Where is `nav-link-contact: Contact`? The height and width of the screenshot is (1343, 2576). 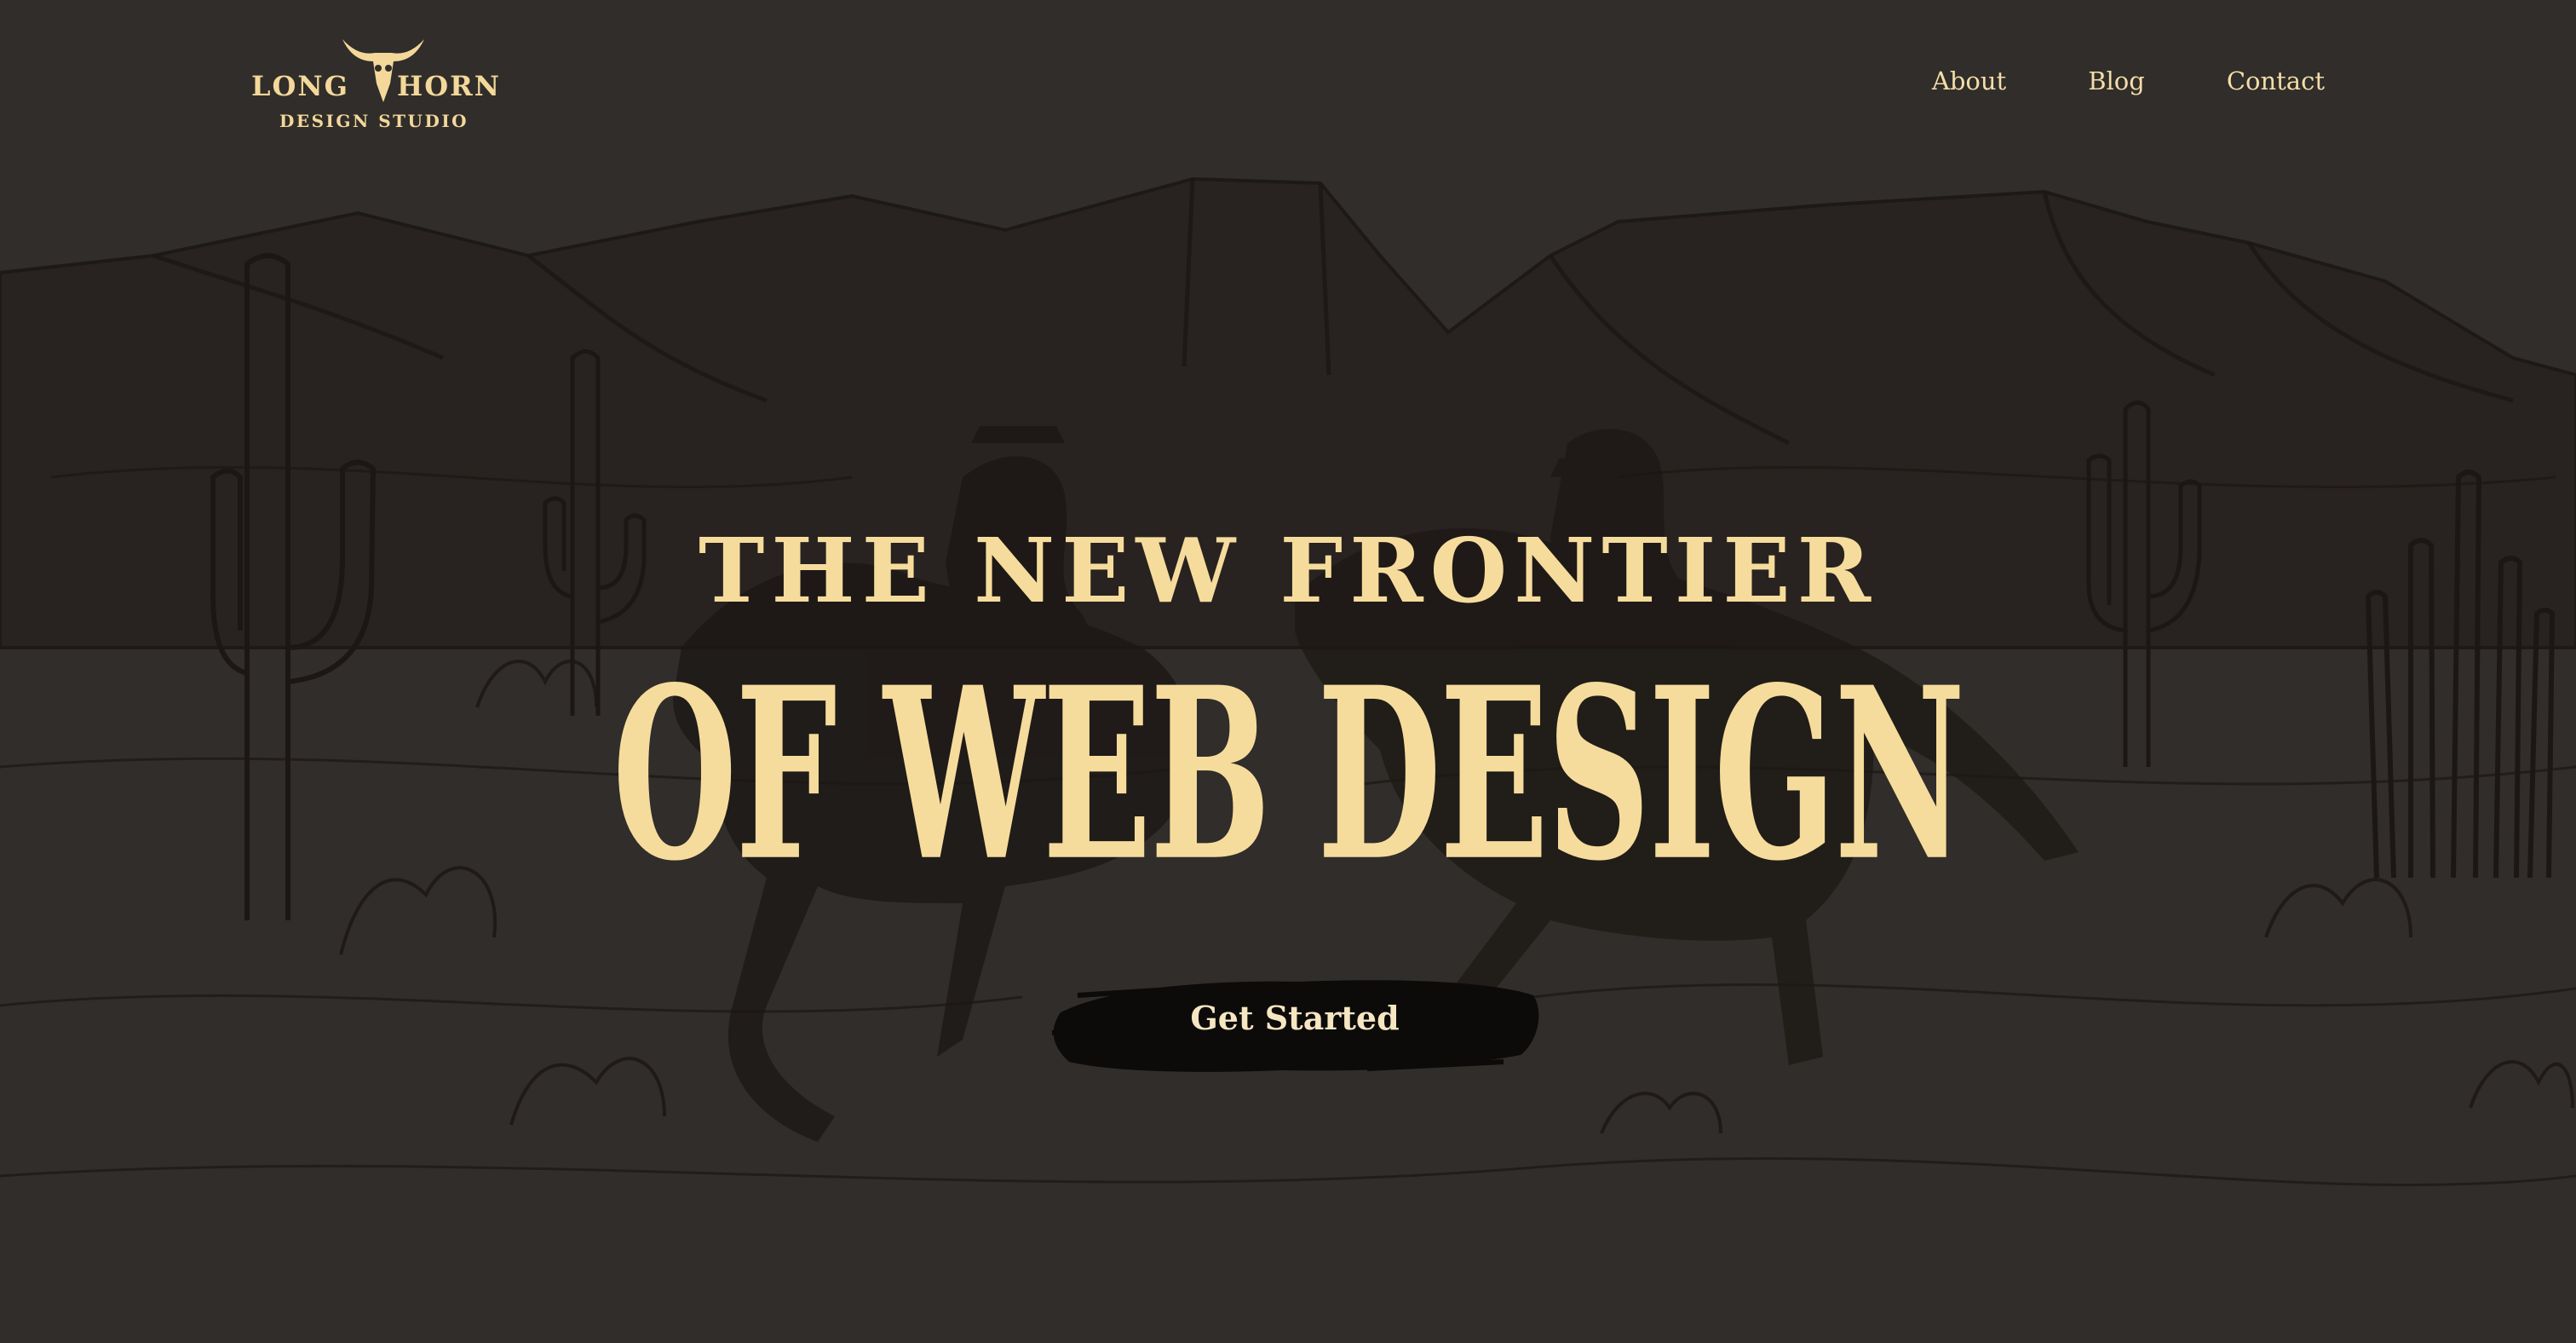
nav-link-contact: Contact is located at coordinates (2276, 80).